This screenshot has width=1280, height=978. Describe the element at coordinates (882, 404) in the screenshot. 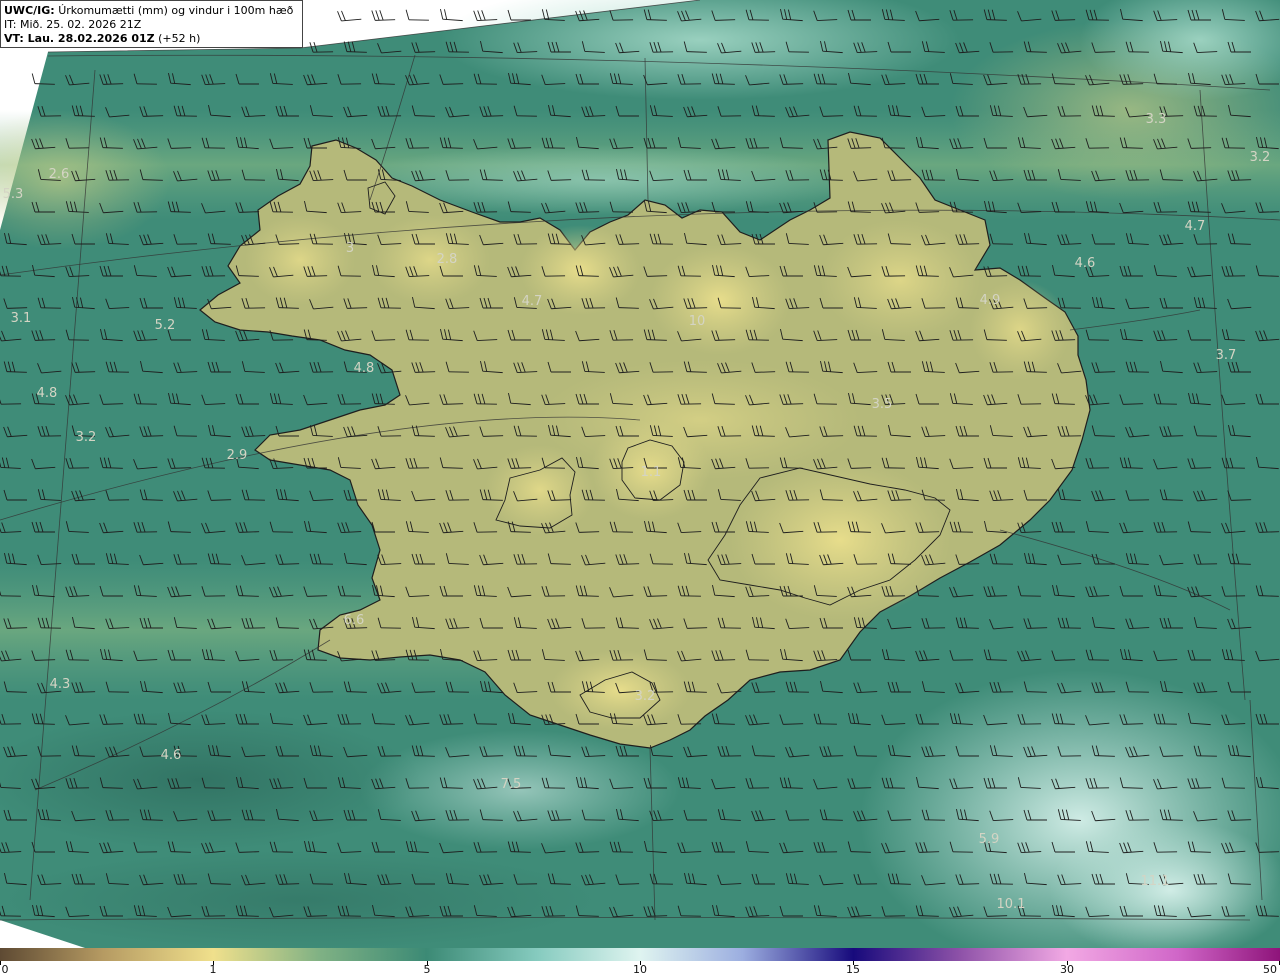

I see `precip-value-label: 3.5` at that location.